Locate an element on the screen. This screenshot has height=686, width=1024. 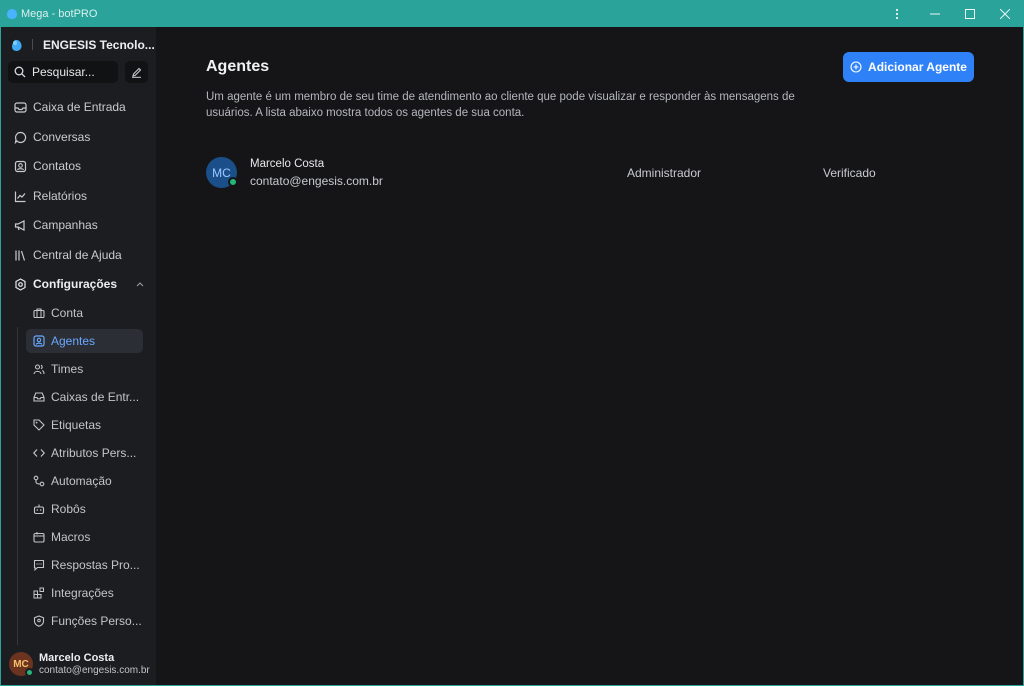
inbox-icon is located at coordinates (20, 107).